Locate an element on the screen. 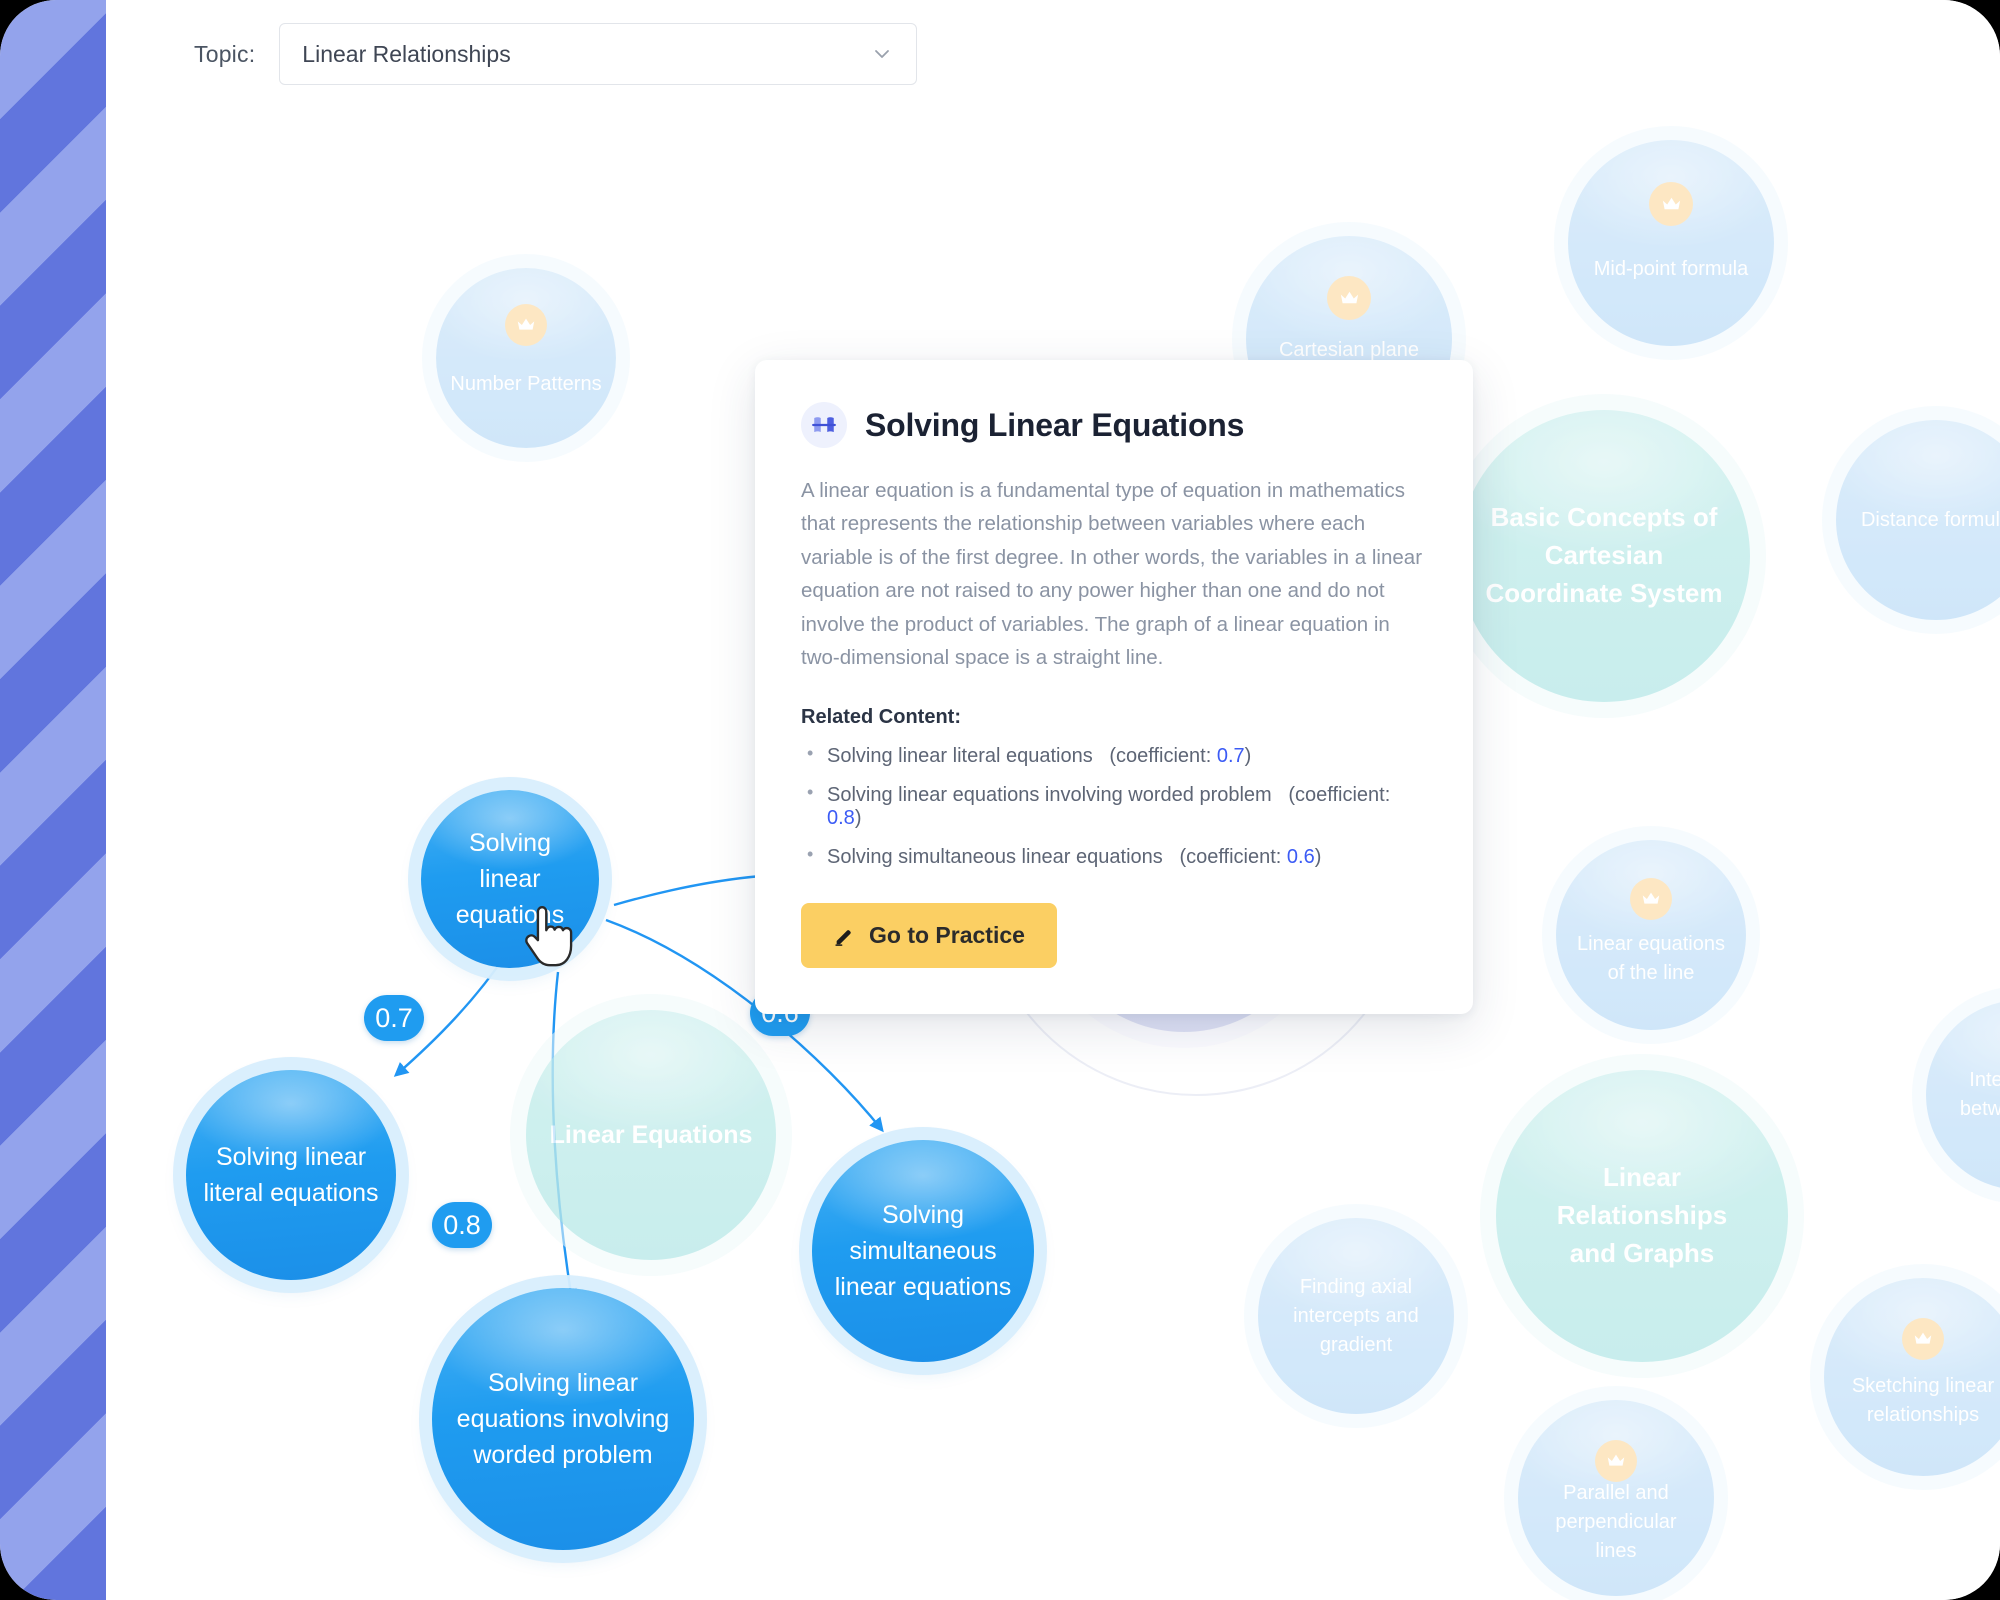  card-title: Solving Linear Equations is located at coordinates (1055, 424).